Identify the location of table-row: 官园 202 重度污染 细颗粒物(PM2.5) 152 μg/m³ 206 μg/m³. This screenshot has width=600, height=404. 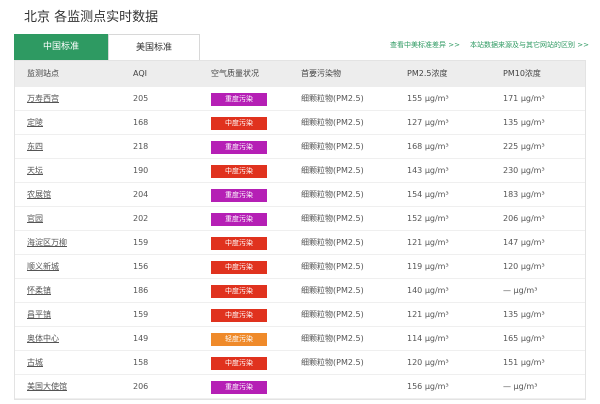
(300, 219).